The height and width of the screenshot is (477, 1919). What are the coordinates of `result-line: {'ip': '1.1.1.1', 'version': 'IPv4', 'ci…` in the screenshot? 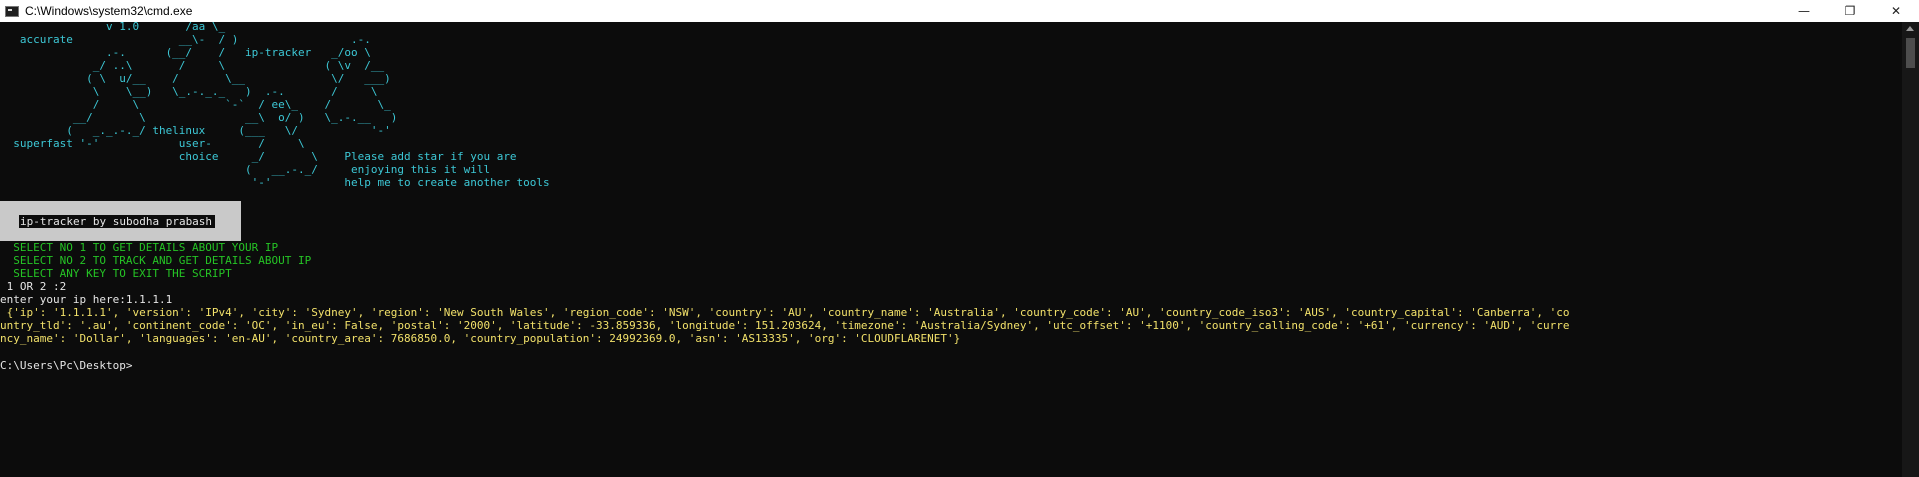 It's located at (785, 312).